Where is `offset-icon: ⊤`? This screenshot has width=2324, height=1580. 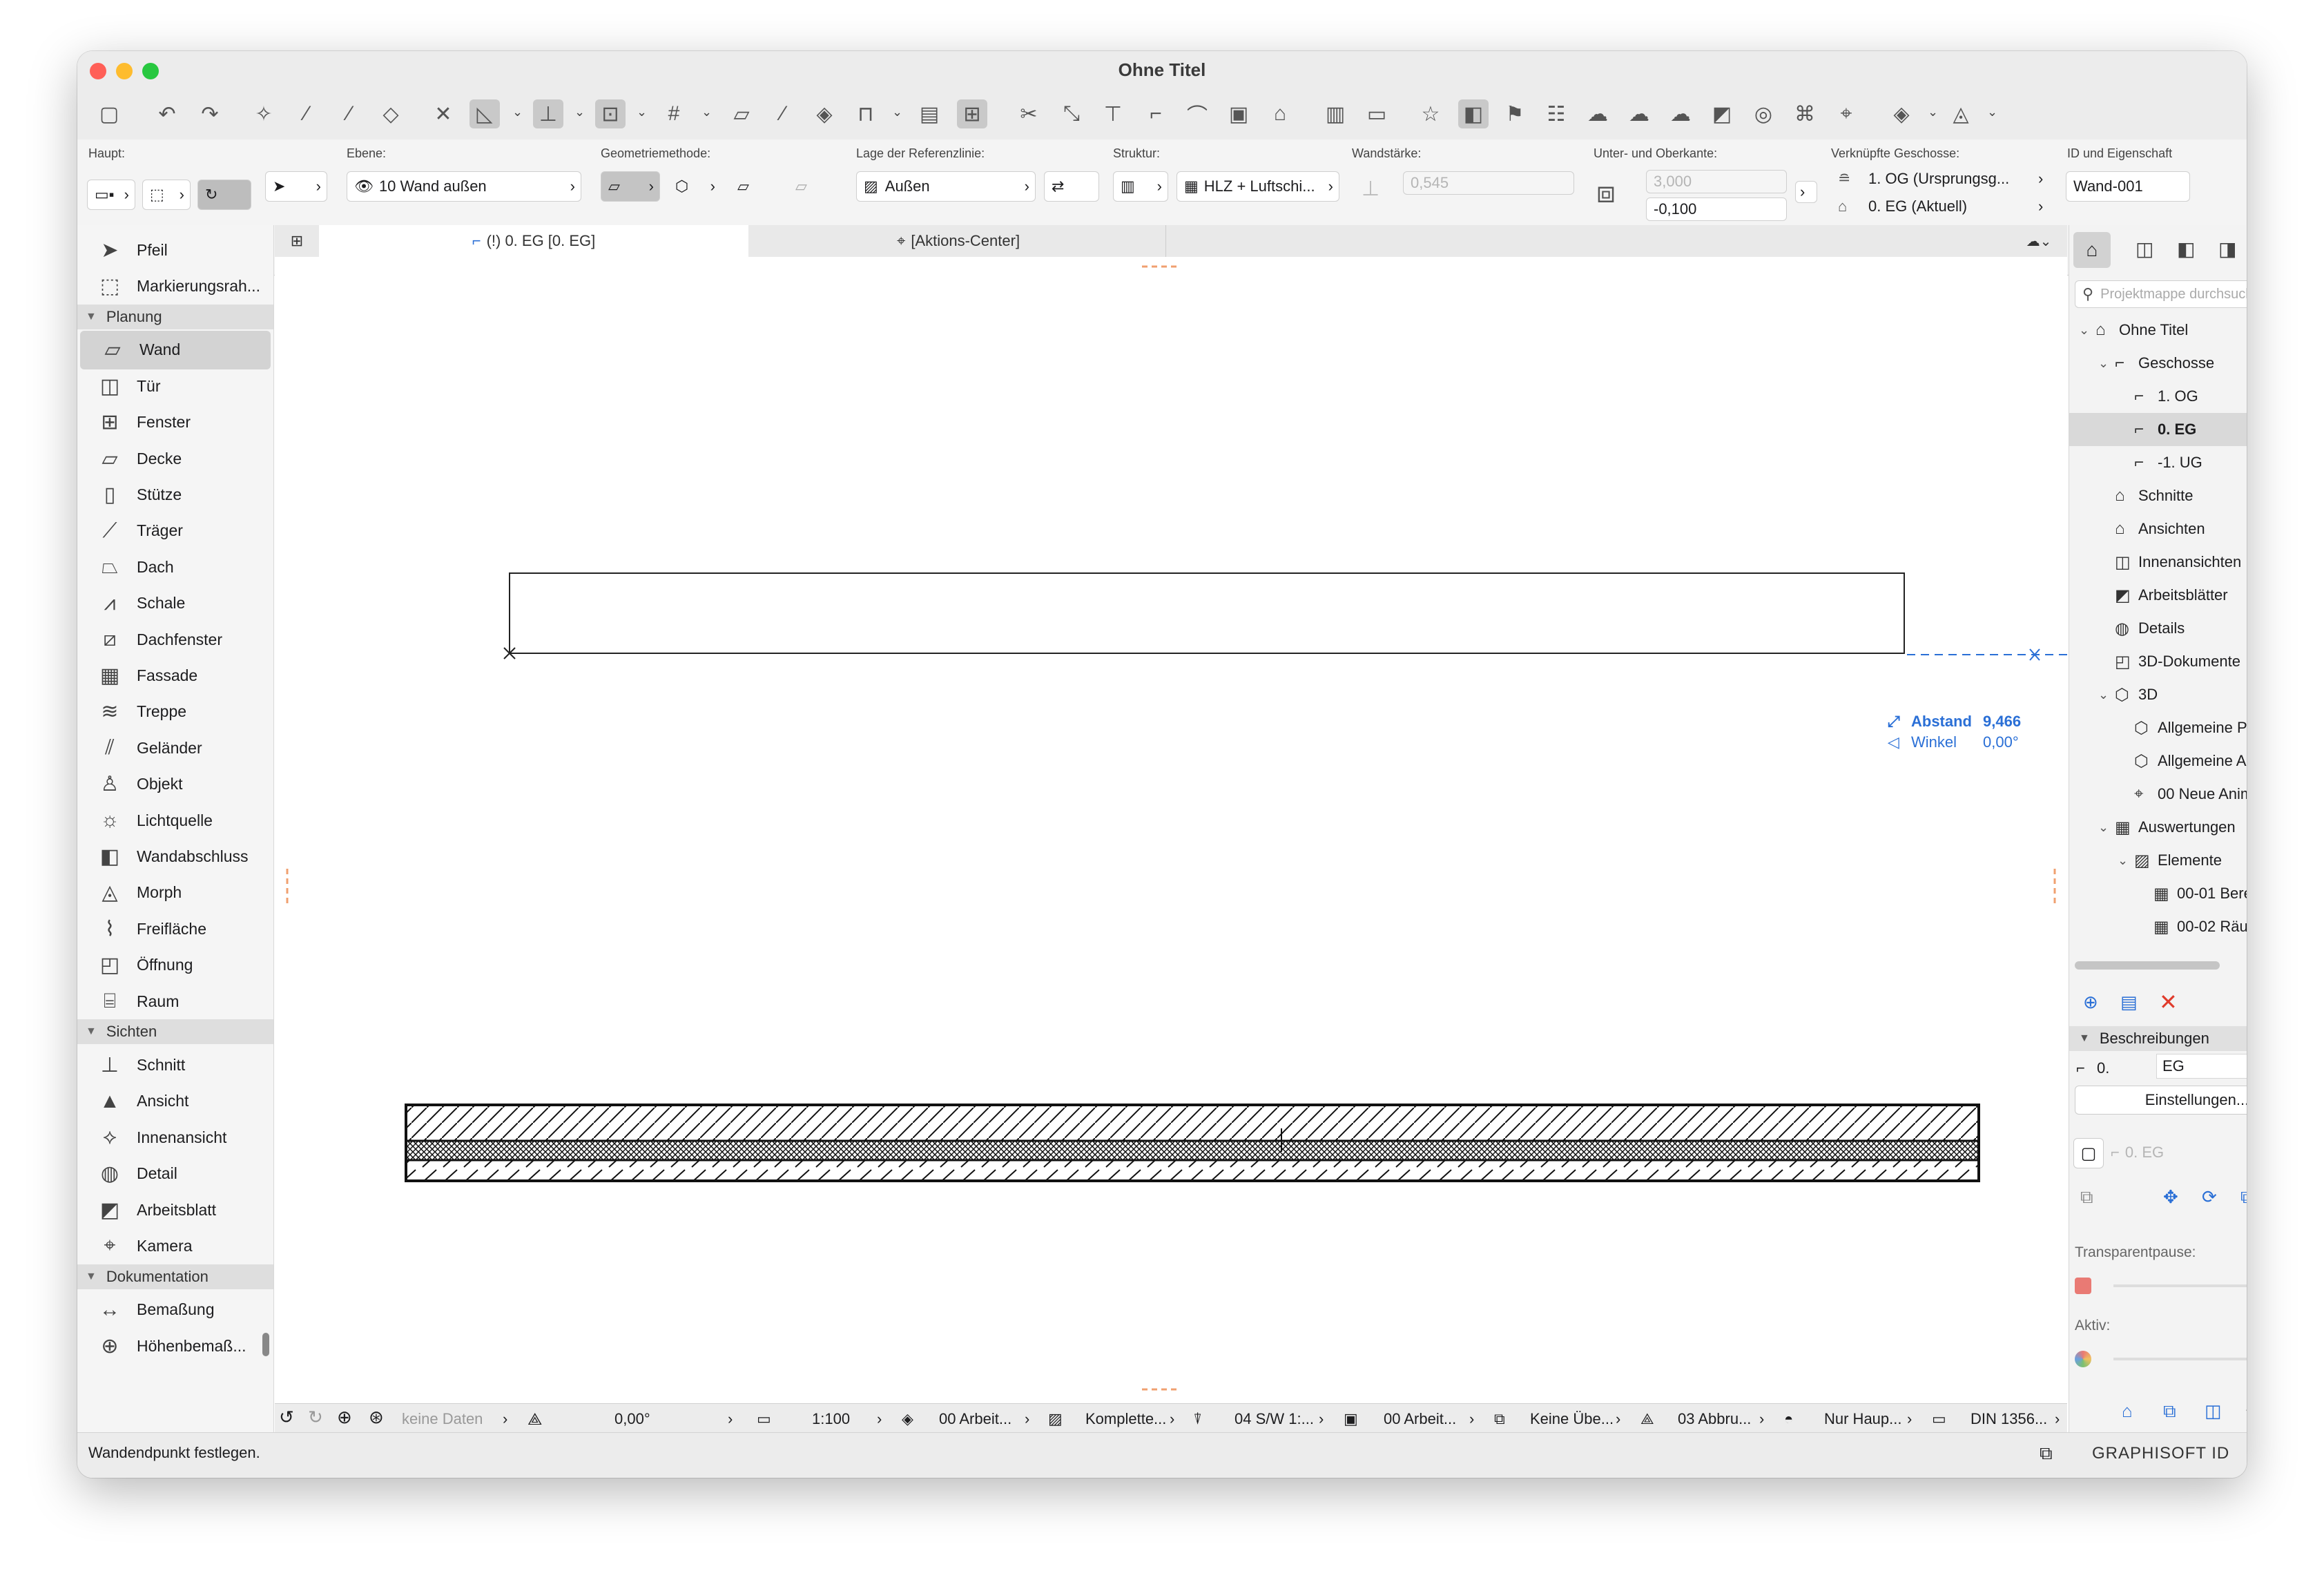 offset-icon: ⊤ is located at coordinates (1113, 113).